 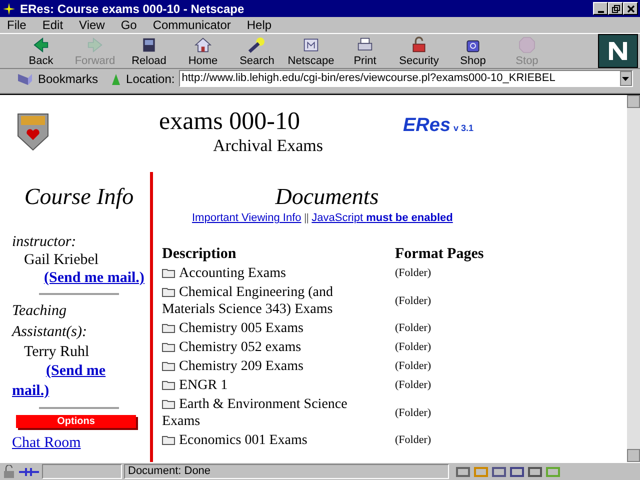 What do you see at coordinates (259, 25) in the screenshot?
I see `menu-item: Help` at bounding box center [259, 25].